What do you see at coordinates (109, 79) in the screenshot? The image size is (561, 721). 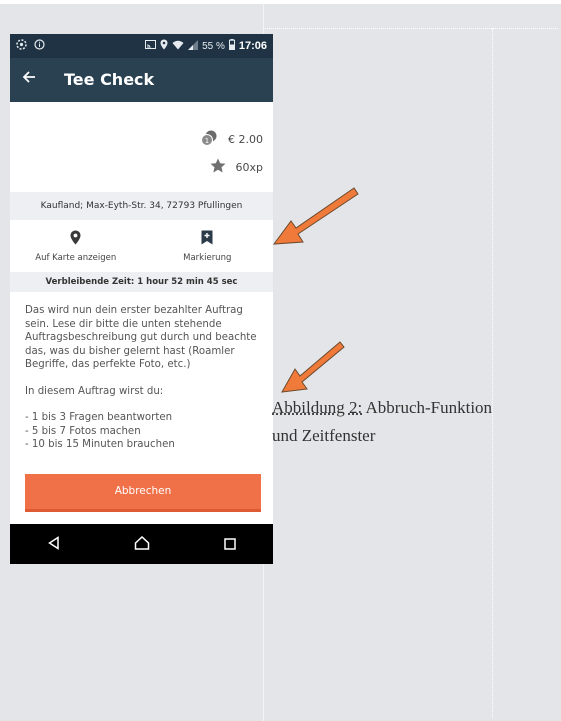 I see `page-title: Tee Check` at bounding box center [109, 79].